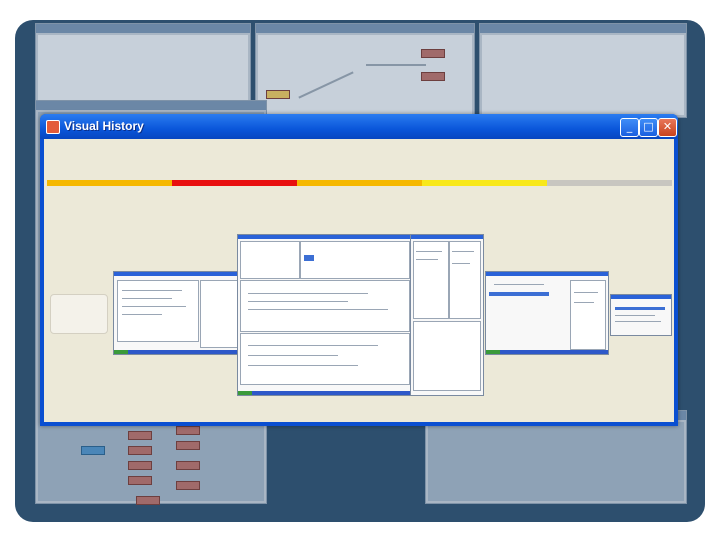  Describe the element at coordinates (104, 126) in the screenshot. I see `window-title: Visual History` at that location.